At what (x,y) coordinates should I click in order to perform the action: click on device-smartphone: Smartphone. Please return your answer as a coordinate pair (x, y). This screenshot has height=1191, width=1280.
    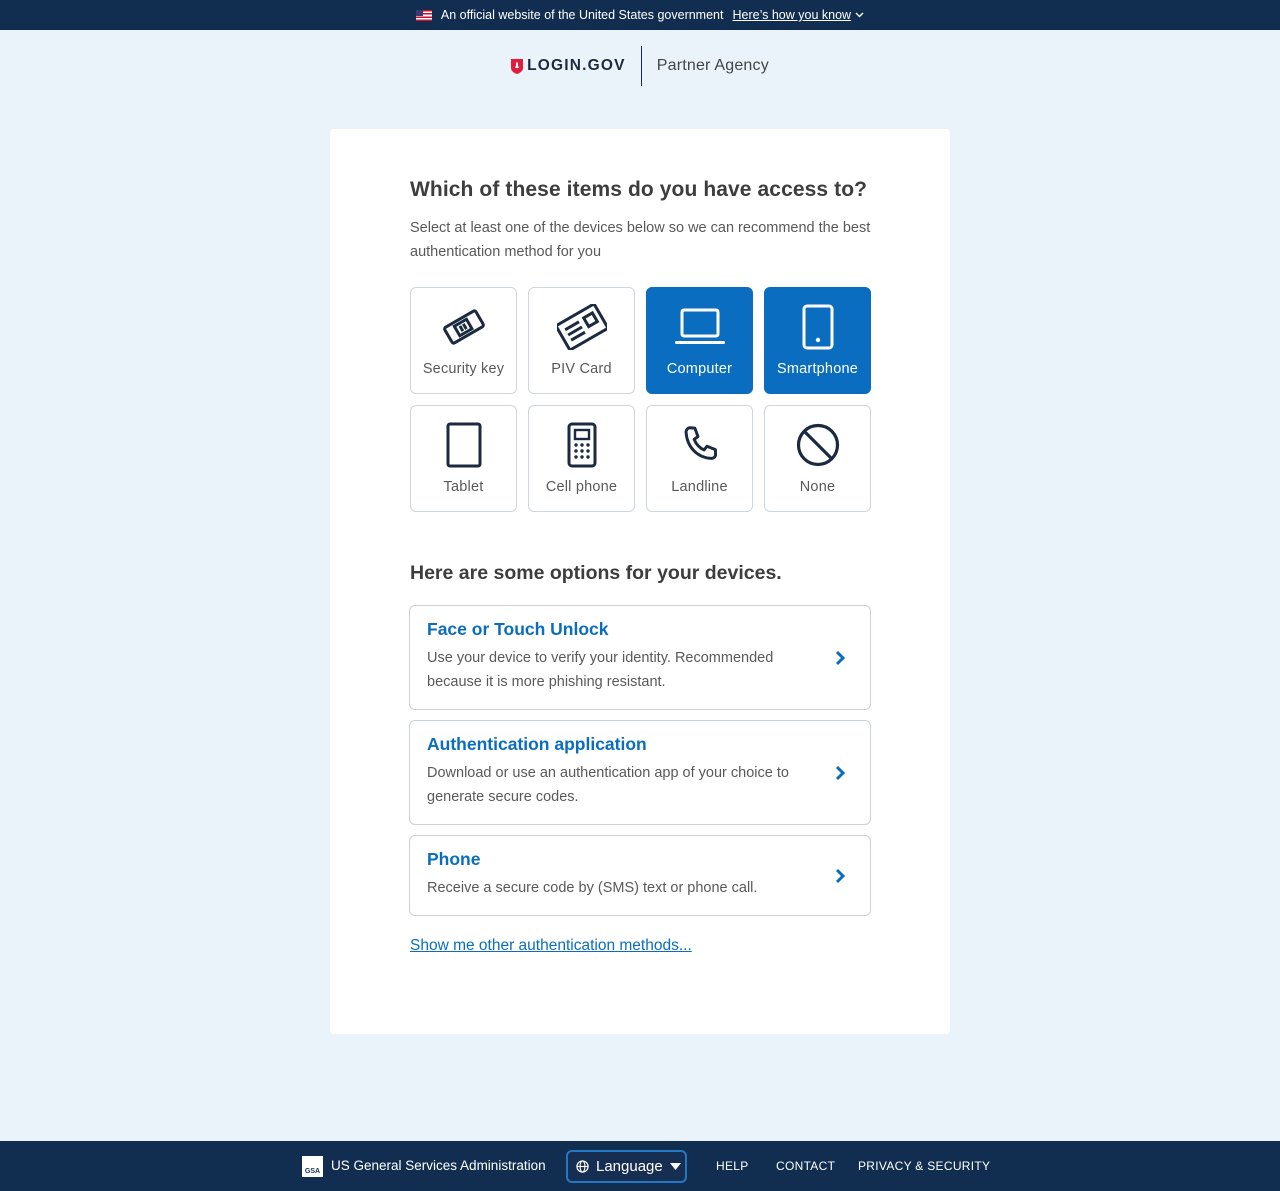
    Looking at the image, I should click on (817, 340).